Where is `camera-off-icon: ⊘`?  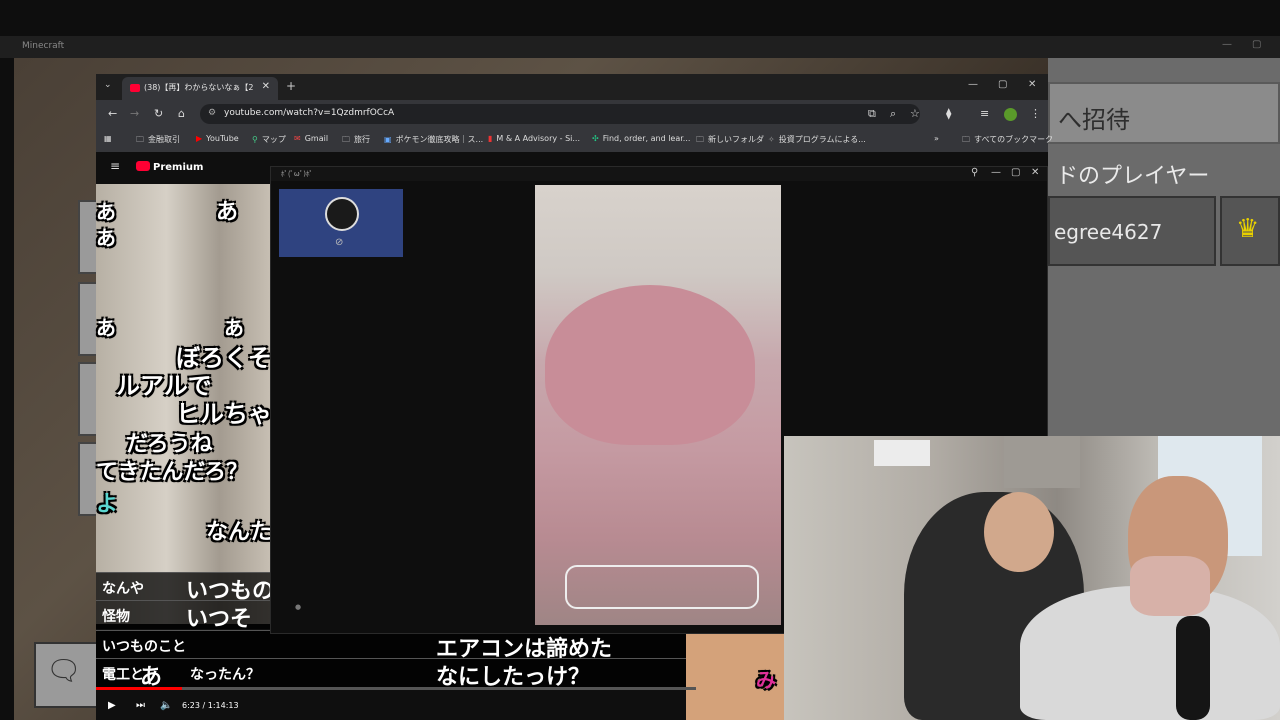 camera-off-icon: ⊘ is located at coordinates (339, 242).